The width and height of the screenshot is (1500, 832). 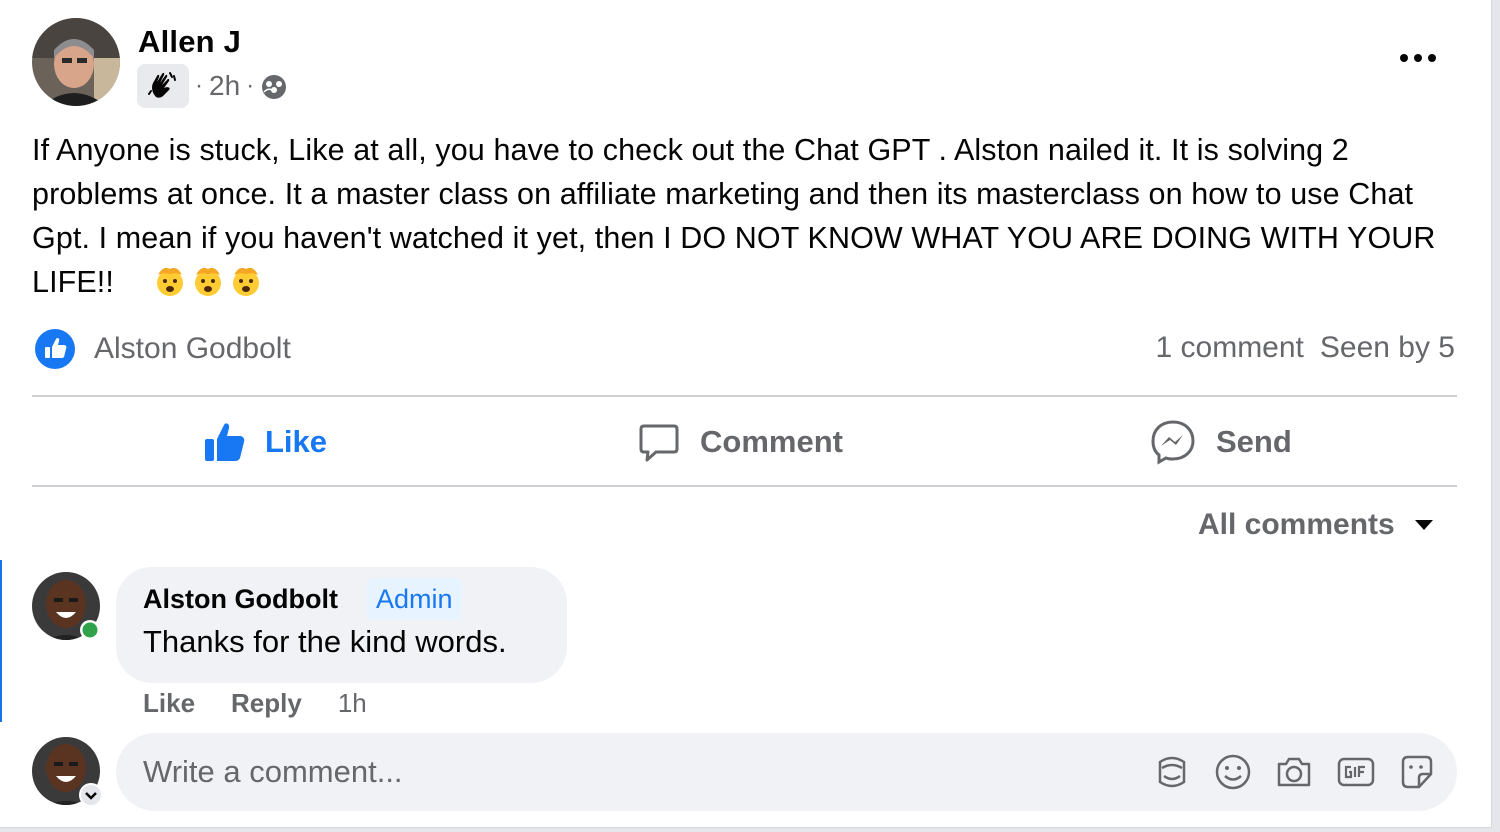 I want to click on thumbs-up-icon, so click(x=225, y=442).